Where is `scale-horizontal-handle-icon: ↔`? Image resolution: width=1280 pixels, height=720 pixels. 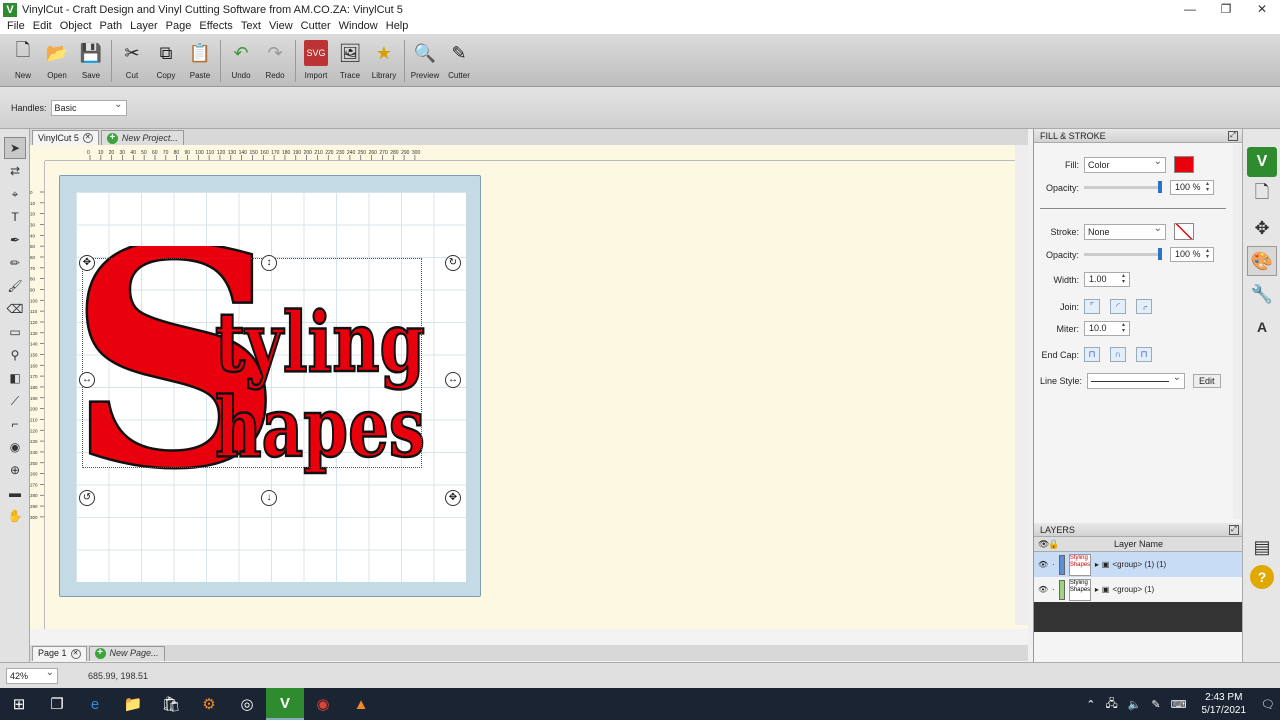
scale-horizontal-handle-icon: ↔ is located at coordinates (87, 380).